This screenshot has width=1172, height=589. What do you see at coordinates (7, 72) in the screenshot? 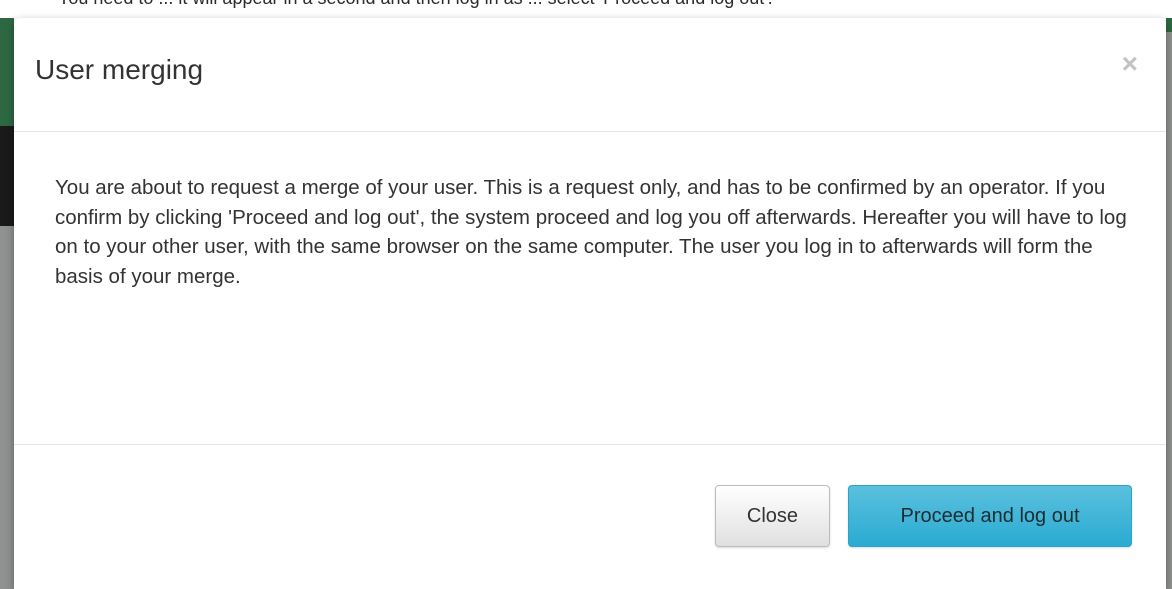
I see `background-header-green` at bounding box center [7, 72].